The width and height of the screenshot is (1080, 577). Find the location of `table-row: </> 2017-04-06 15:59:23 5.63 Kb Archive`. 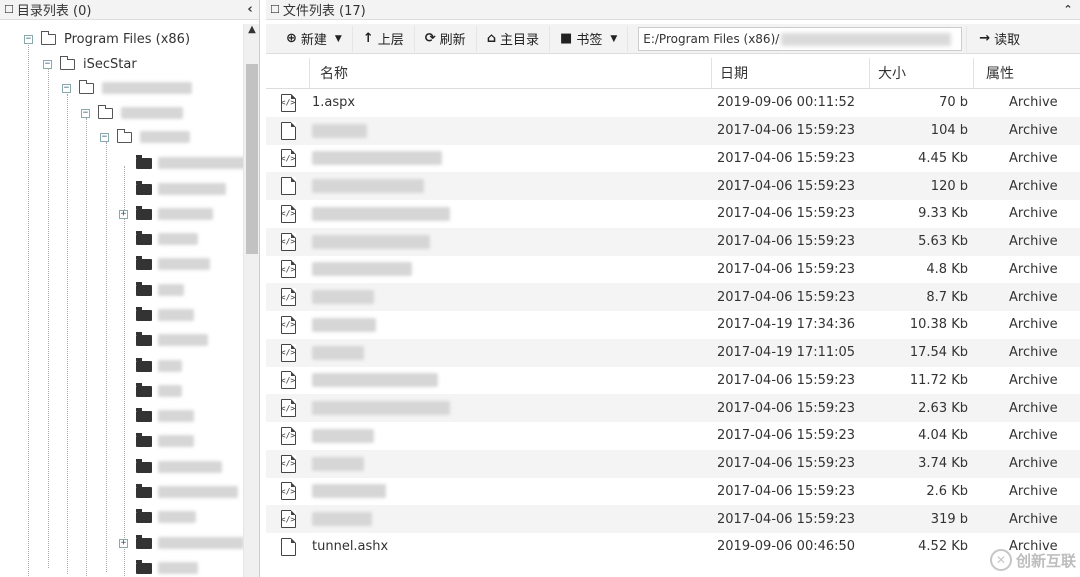

table-row: </> 2017-04-06 15:59:23 5.63 Kb Archive is located at coordinates (673, 241).